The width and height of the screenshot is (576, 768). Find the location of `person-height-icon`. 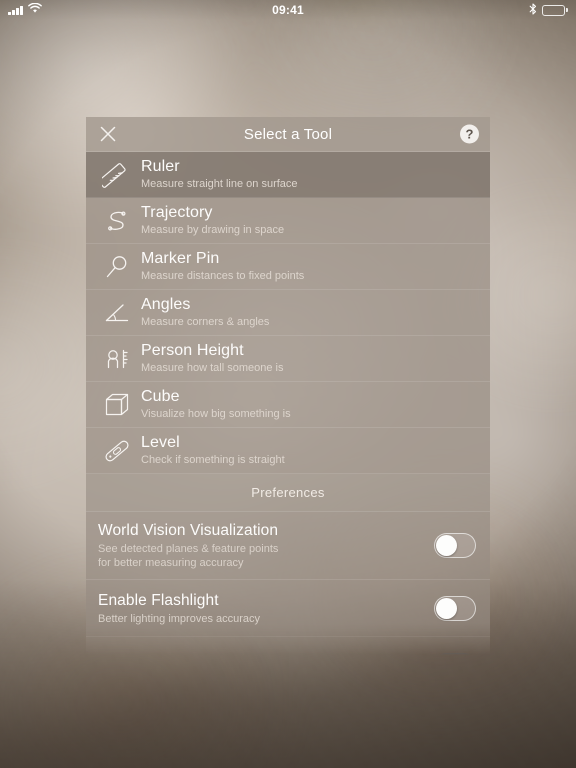

person-height-icon is located at coordinates (117, 359).